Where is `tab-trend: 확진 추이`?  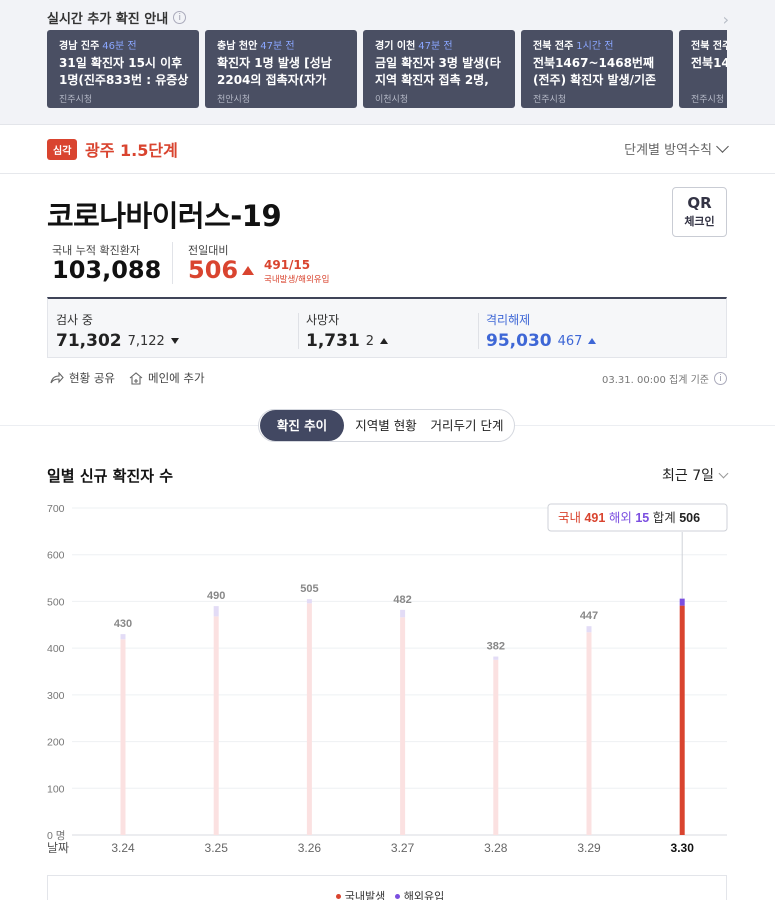
tab-trend: 확진 추이 is located at coordinates (302, 425).